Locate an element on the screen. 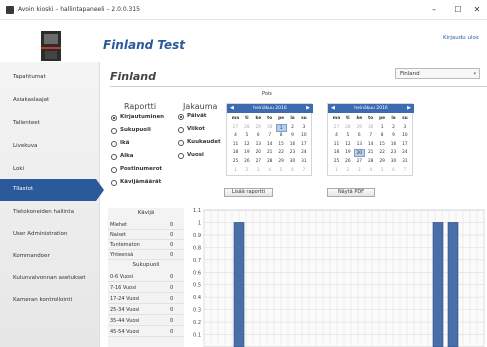  sidebar-item-user-admin: User Administration is located at coordinates (50, 235).